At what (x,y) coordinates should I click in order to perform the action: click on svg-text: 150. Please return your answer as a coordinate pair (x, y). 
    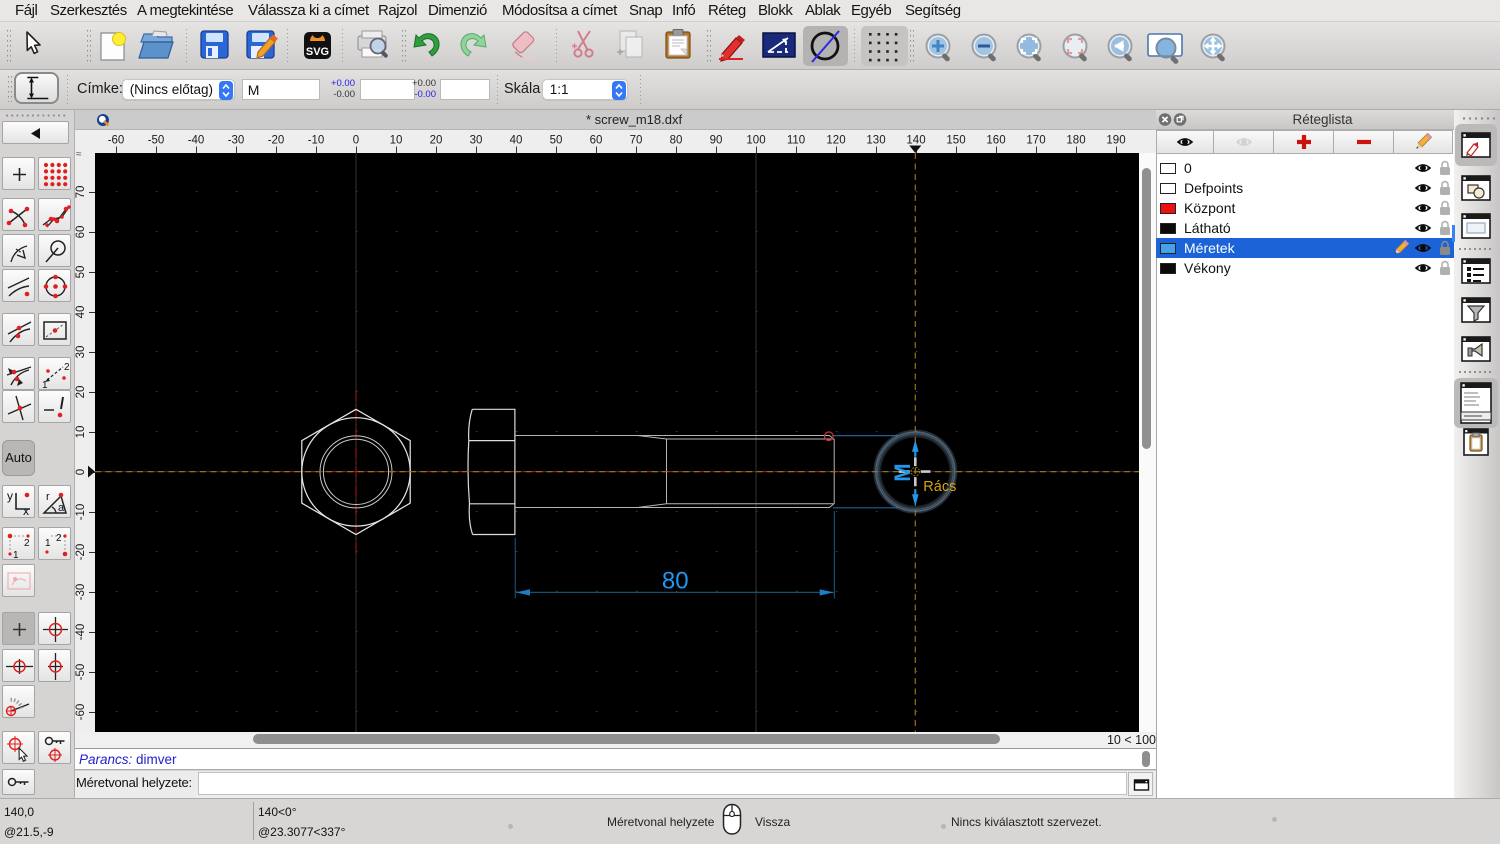
    Looking at the image, I should click on (955, 141).